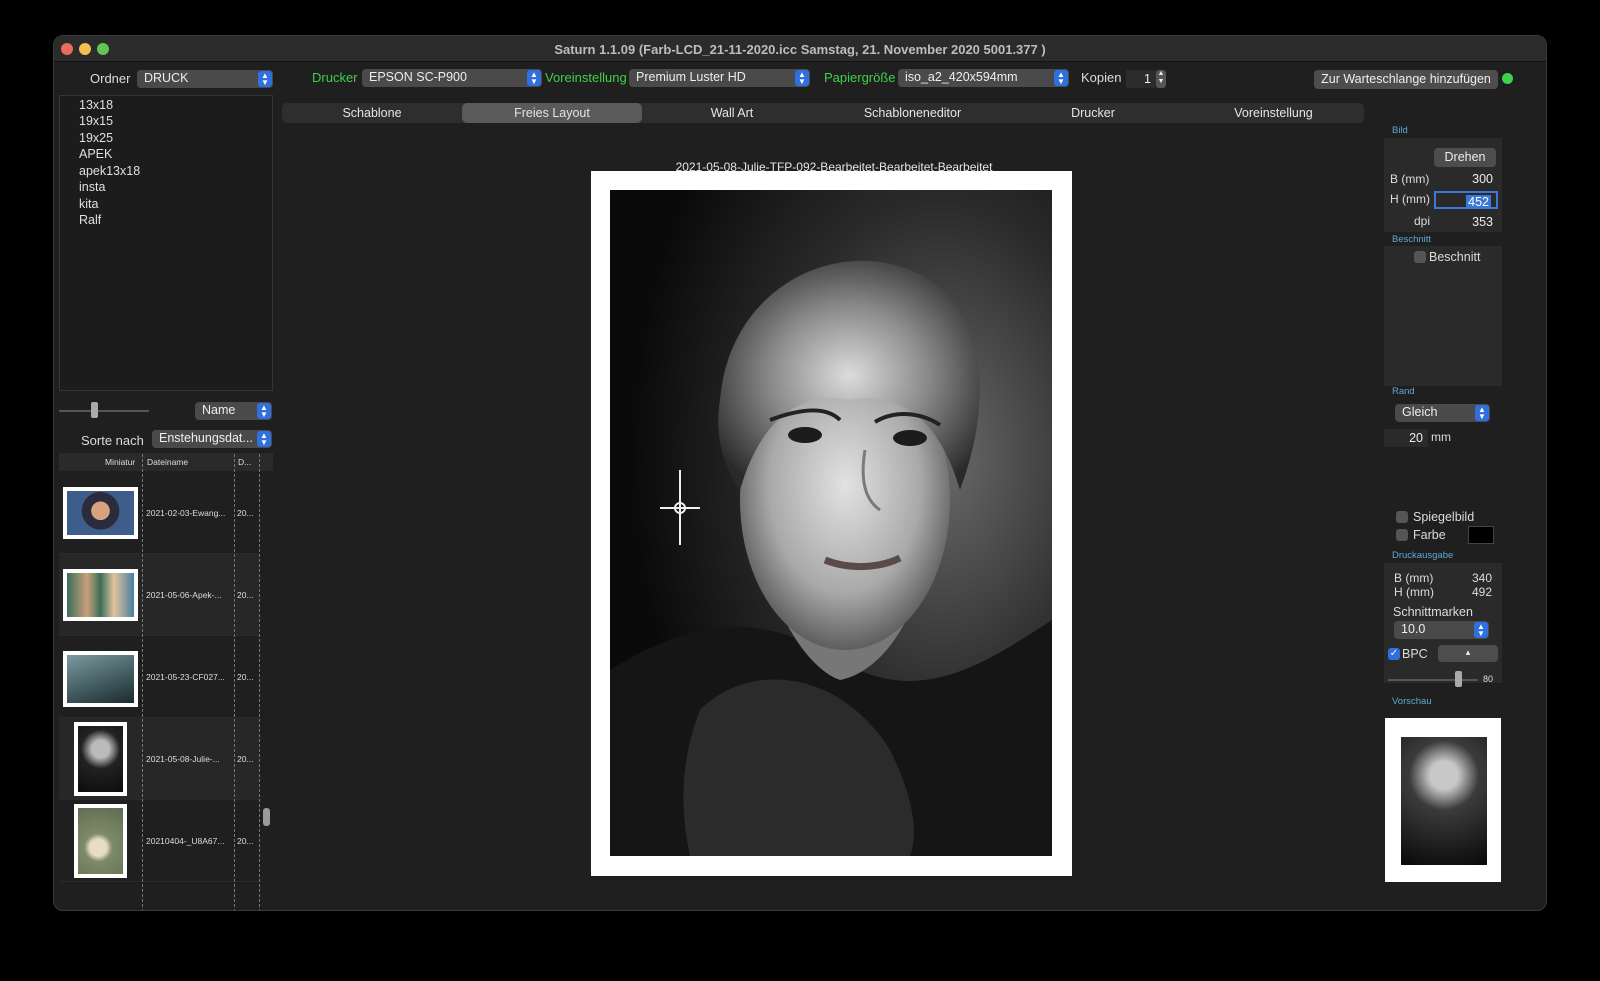  Describe the element at coordinates (1441, 437) in the screenshot. I see `margin-unit: mm` at that location.